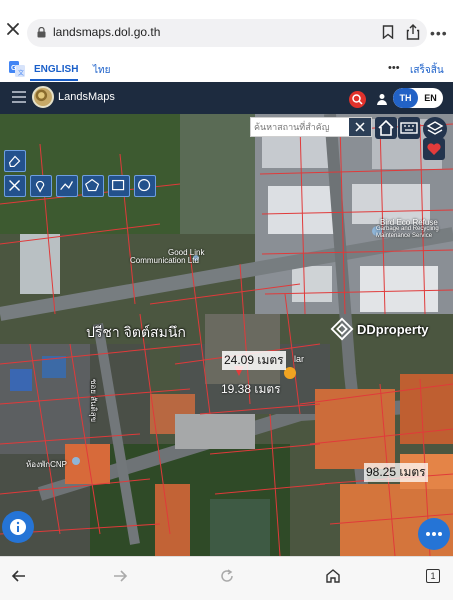 The image size is (453, 600). I want to click on poi-label-birdeco-line2: Garbage and Recycling, so click(407, 229).